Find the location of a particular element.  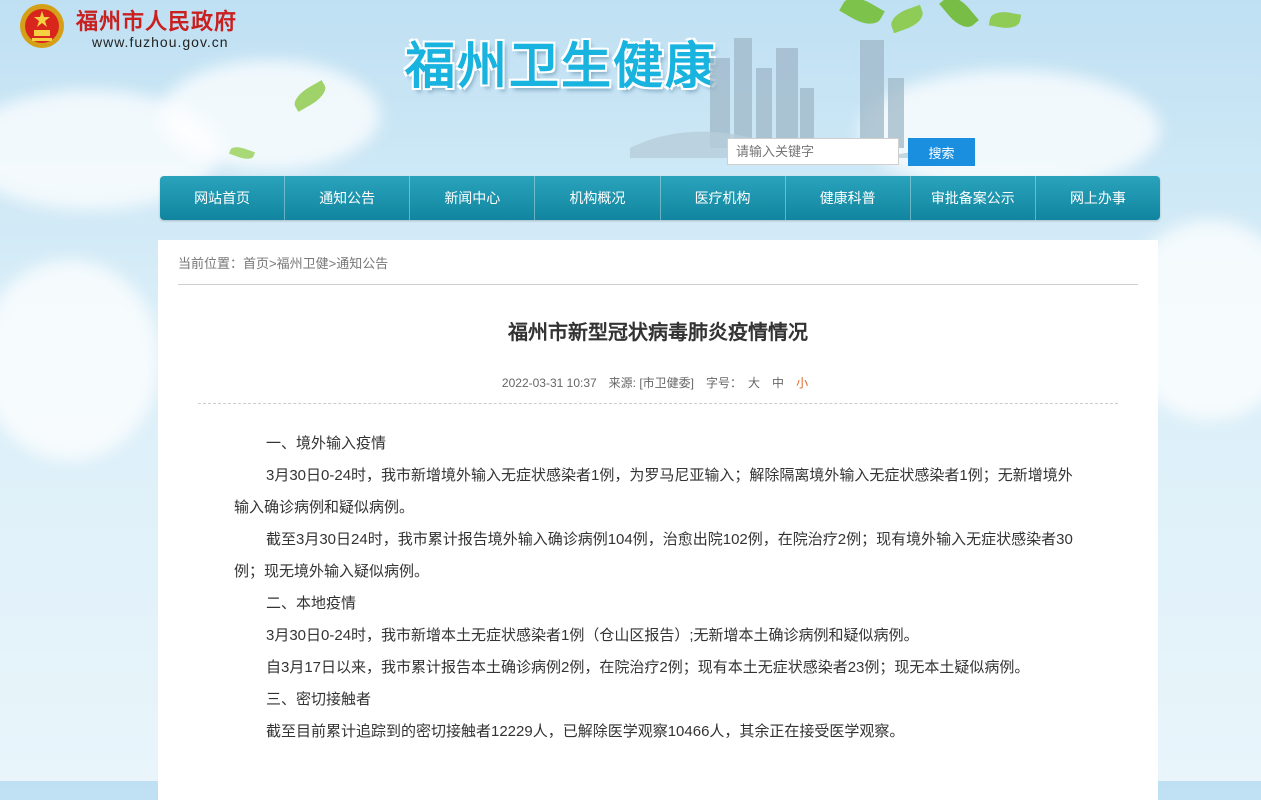

nav-item-medical-institutions: 医疗机构 is located at coordinates (723, 198).